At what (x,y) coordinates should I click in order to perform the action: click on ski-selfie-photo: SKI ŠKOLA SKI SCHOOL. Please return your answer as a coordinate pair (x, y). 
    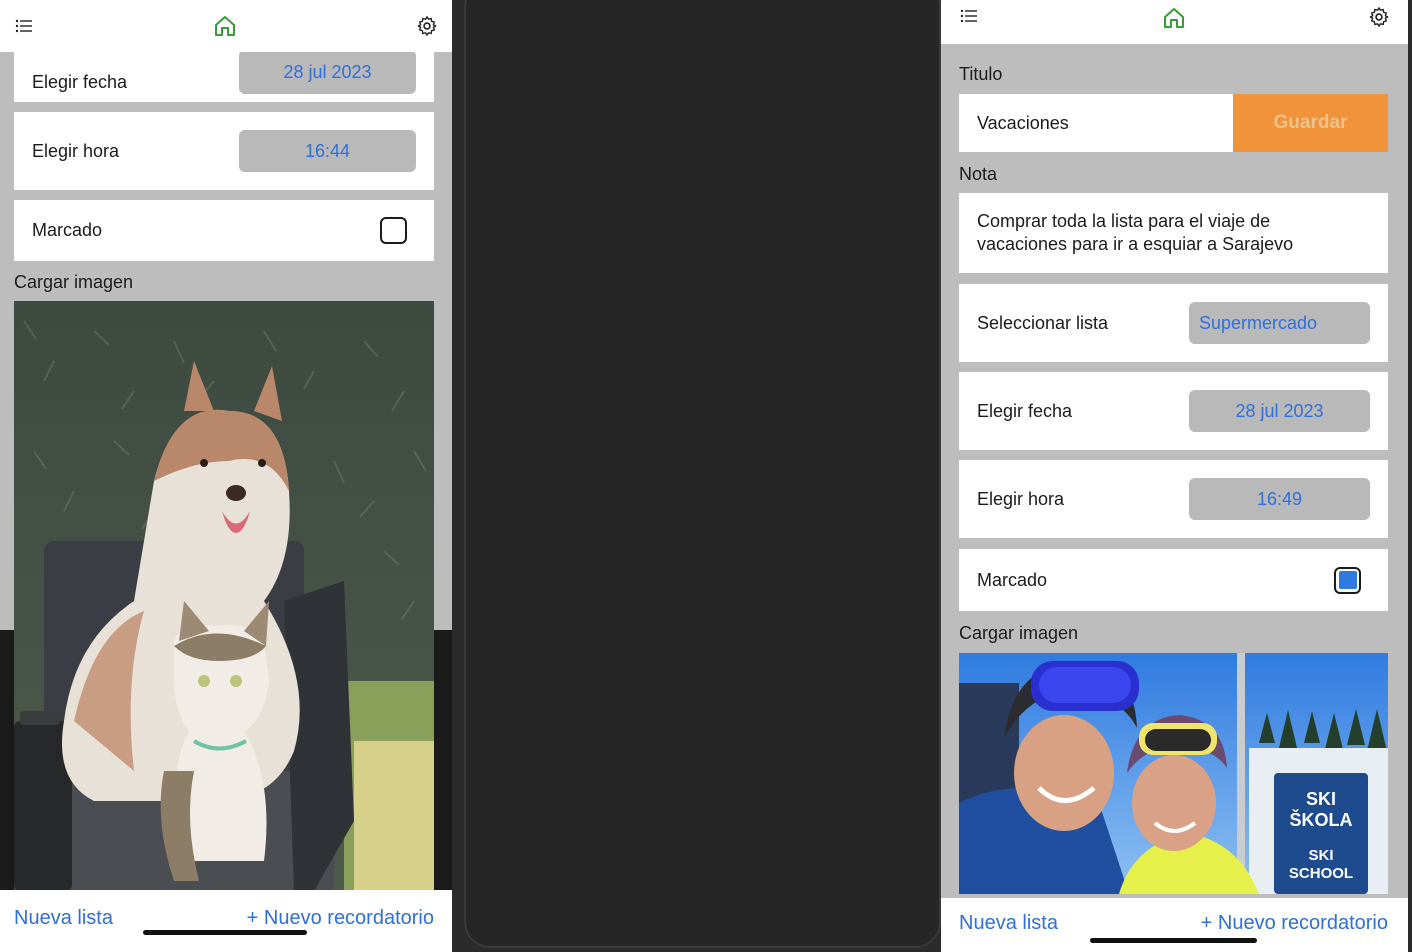
    Looking at the image, I should click on (1173, 773).